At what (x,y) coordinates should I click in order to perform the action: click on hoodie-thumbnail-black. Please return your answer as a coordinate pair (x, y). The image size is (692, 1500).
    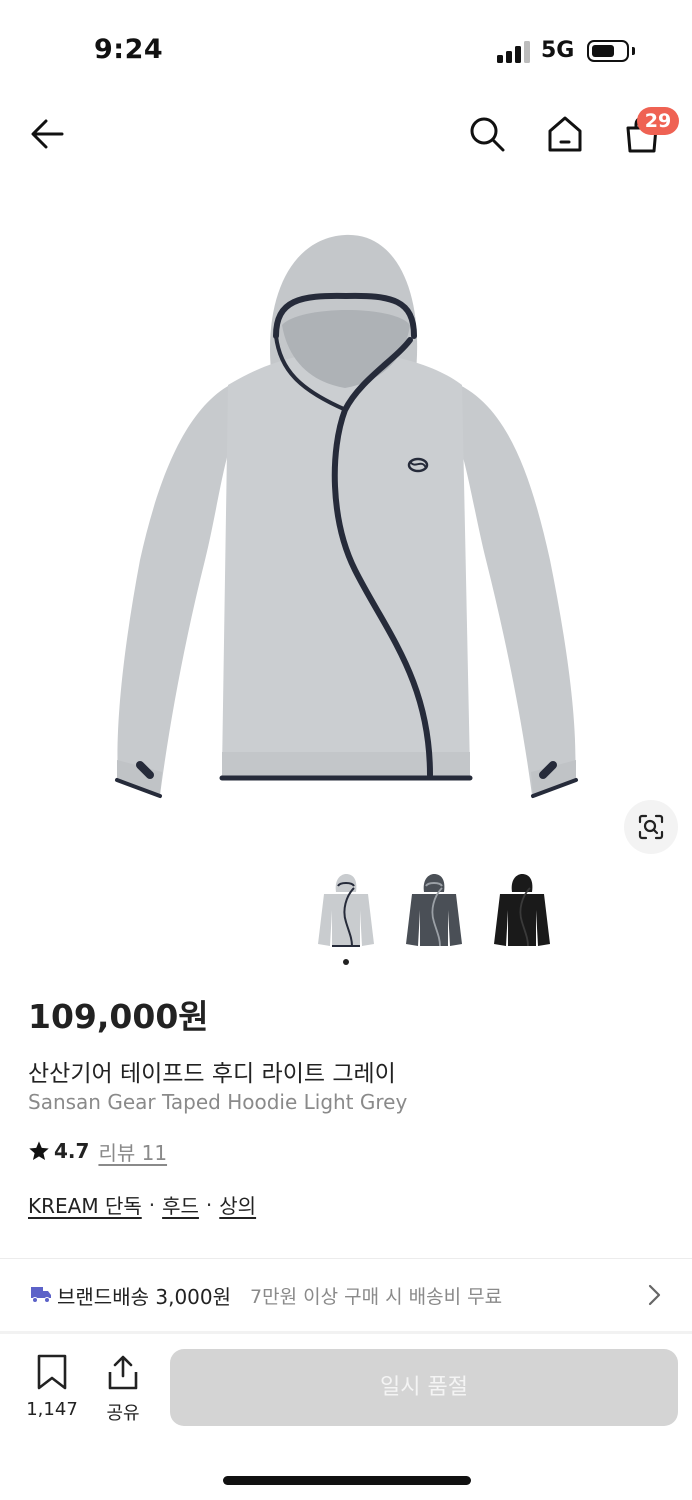
    Looking at the image, I should click on (522, 910).